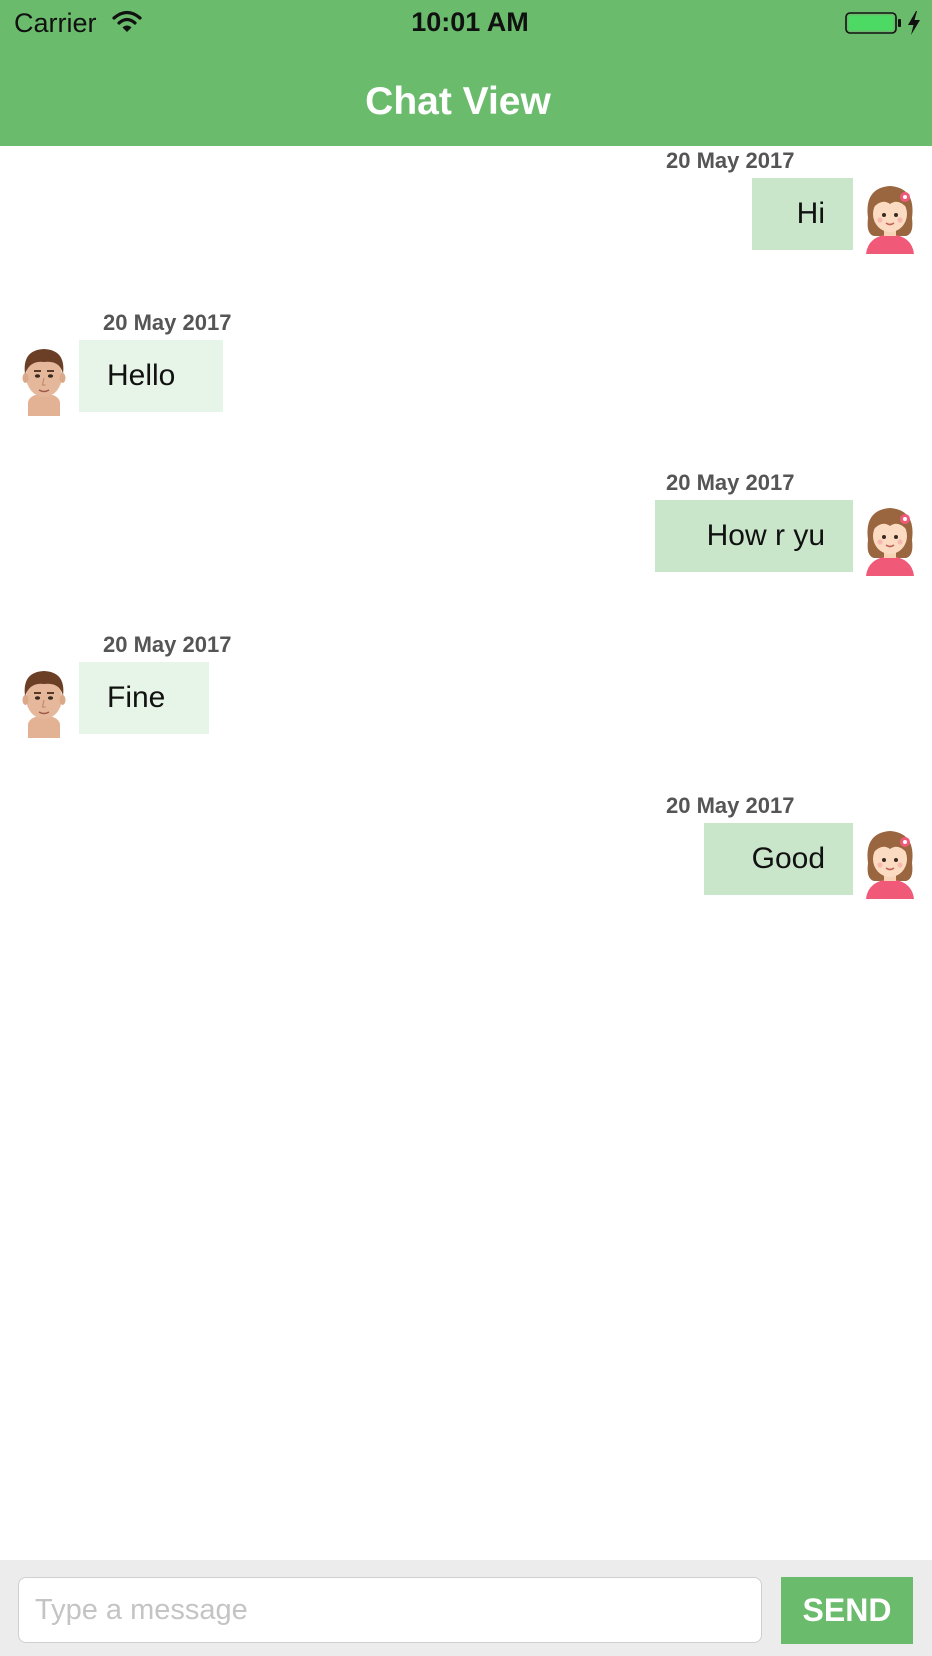  Describe the element at coordinates (151, 376) in the screenshot. I see `message-bubble: Hello` at that location.